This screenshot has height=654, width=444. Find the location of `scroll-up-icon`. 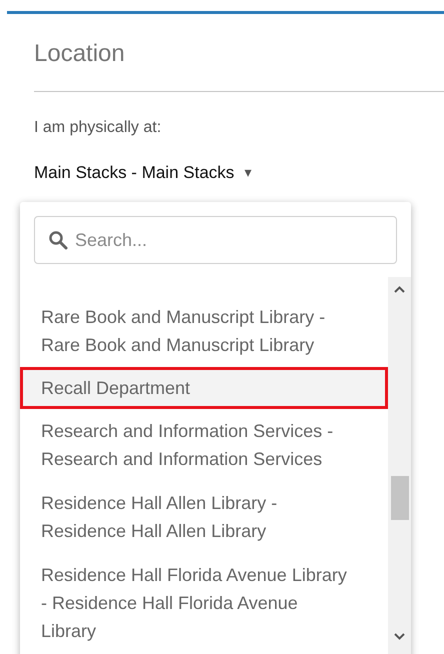

scroll-up-icon is located at coordinates (399, 289).